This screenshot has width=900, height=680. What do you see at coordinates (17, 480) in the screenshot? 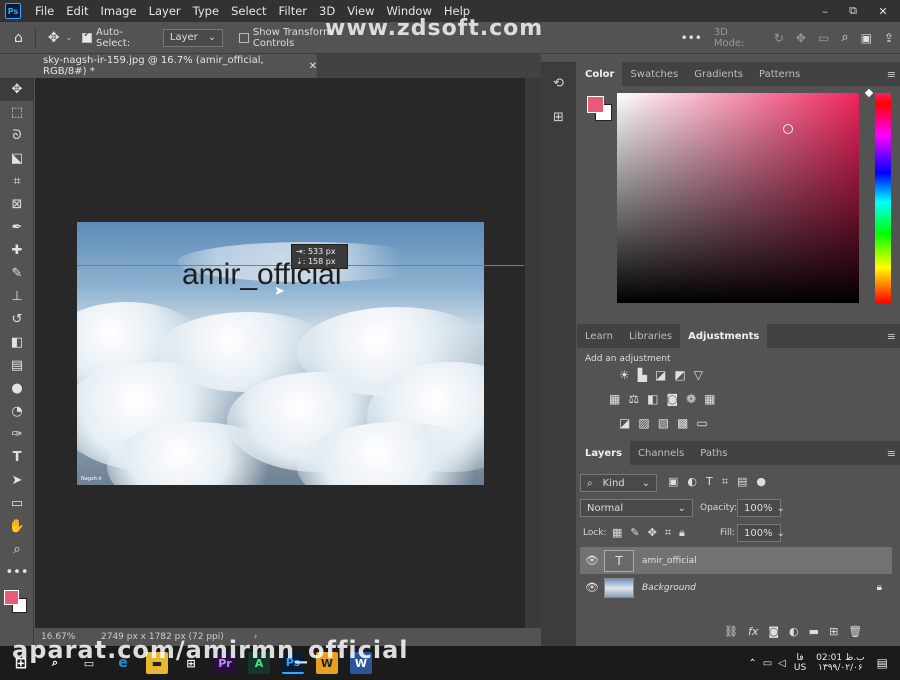
I see `path-select-tool-icon: ➤` at bounding box center [17, 480].